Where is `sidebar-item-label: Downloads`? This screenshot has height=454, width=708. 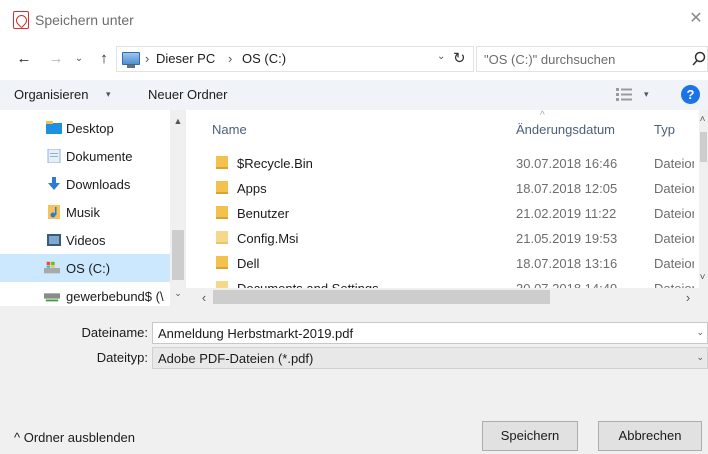
sidebar-item-label: Downloads is located at coordinates (98, 184).